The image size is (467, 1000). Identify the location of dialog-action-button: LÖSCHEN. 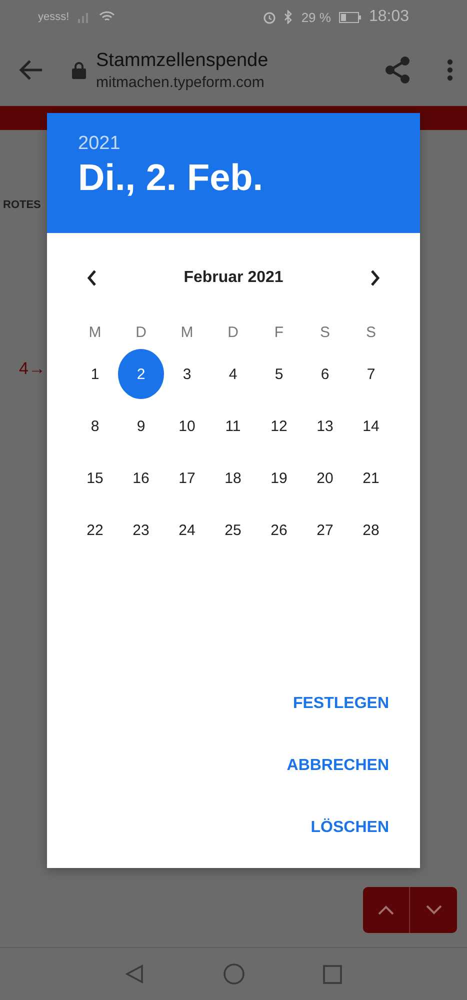
(349, 828).